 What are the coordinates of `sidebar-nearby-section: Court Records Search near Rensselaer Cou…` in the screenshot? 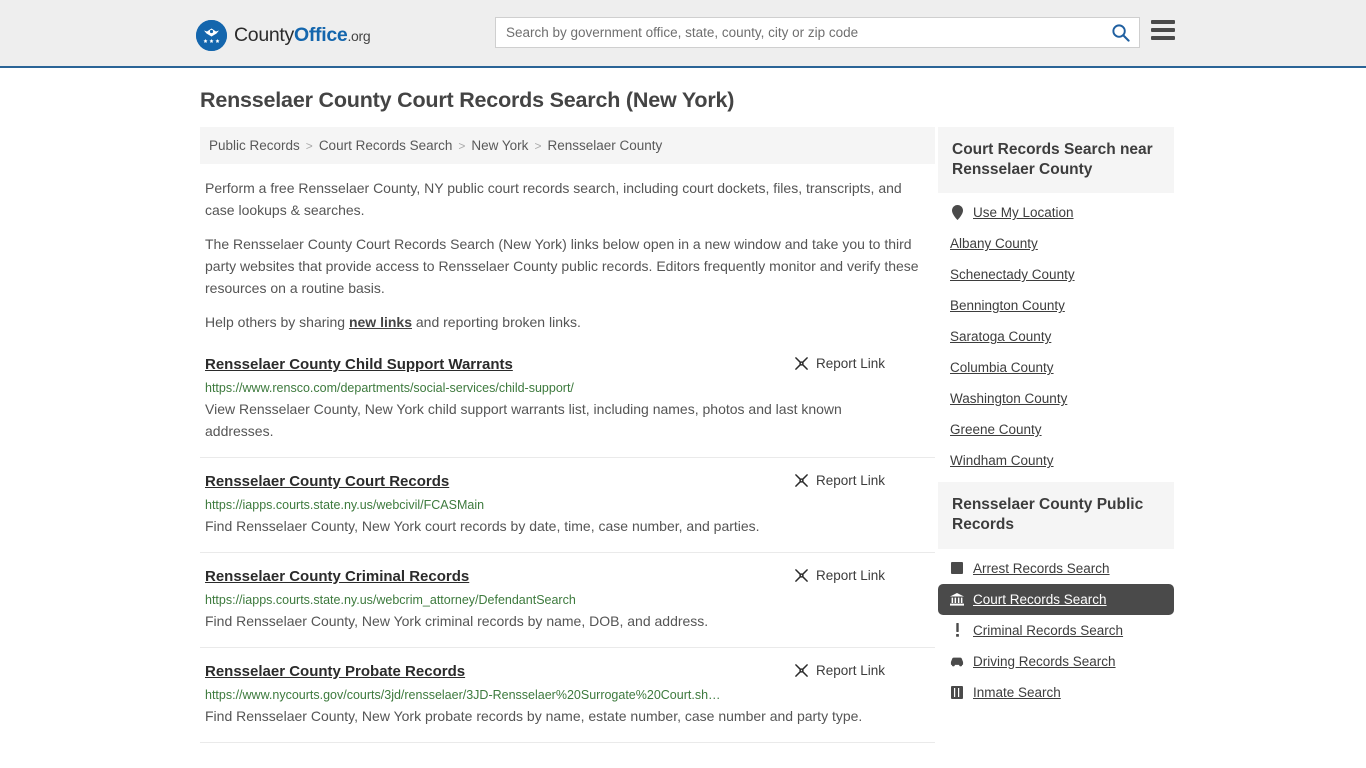 It's located at (1056, 301).